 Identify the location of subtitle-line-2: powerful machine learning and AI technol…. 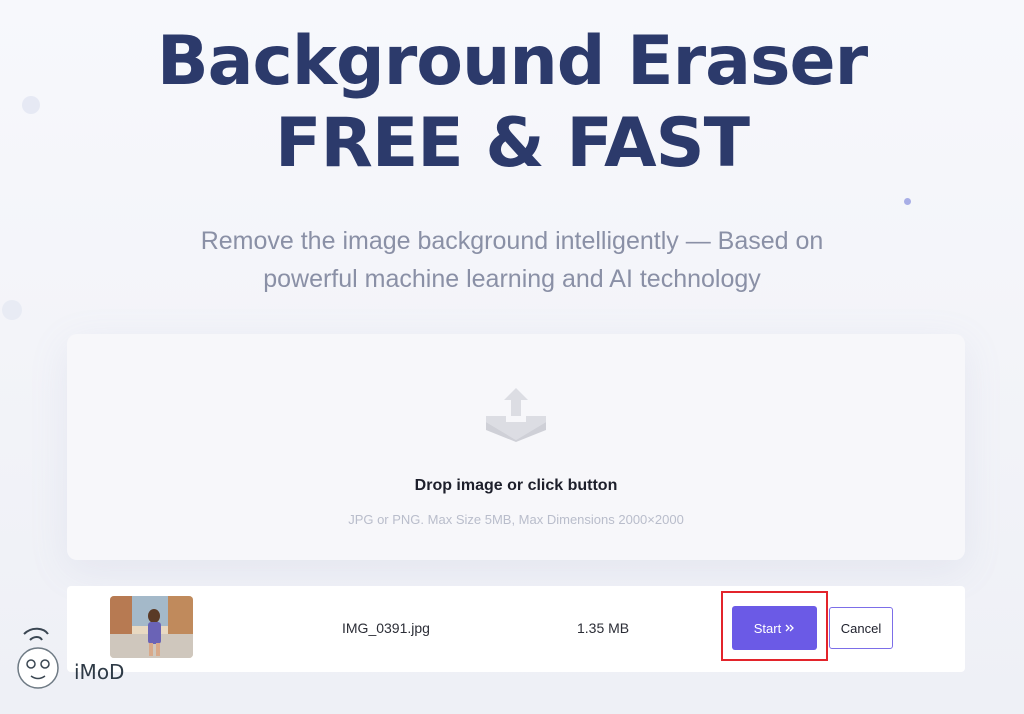
(512, 279).